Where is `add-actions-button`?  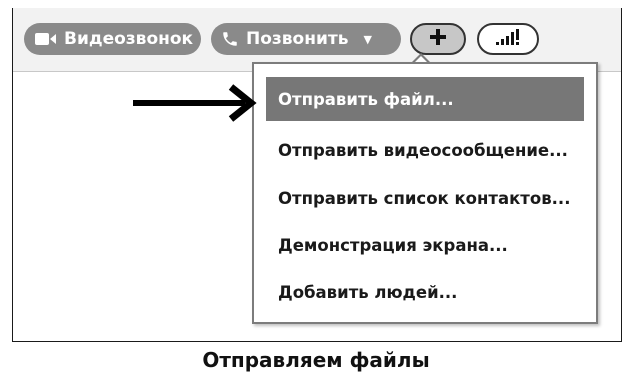
add-actions-button is located at coordinates (438, 39).